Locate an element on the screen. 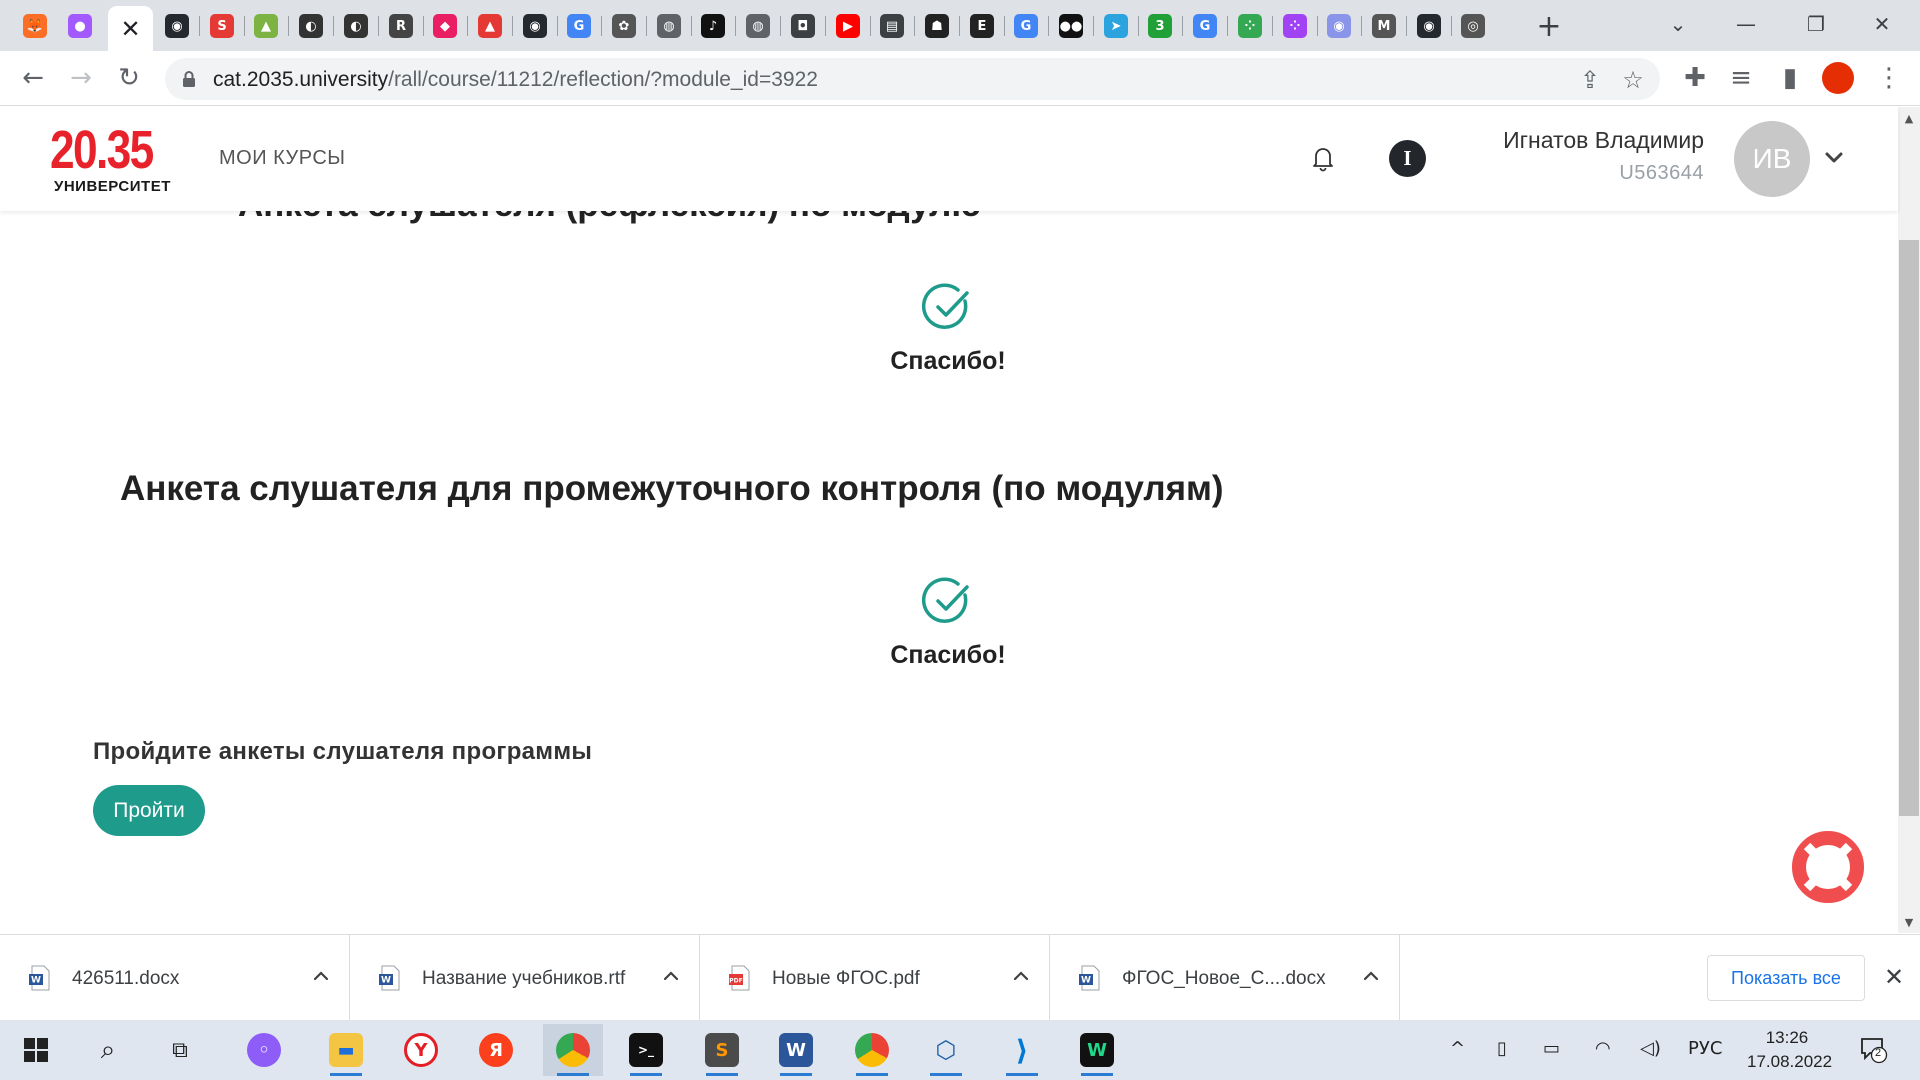 The height and width of the screenshot is (1080, 1920). chat-icon: ◉ is located at coordinates (1339, 26).